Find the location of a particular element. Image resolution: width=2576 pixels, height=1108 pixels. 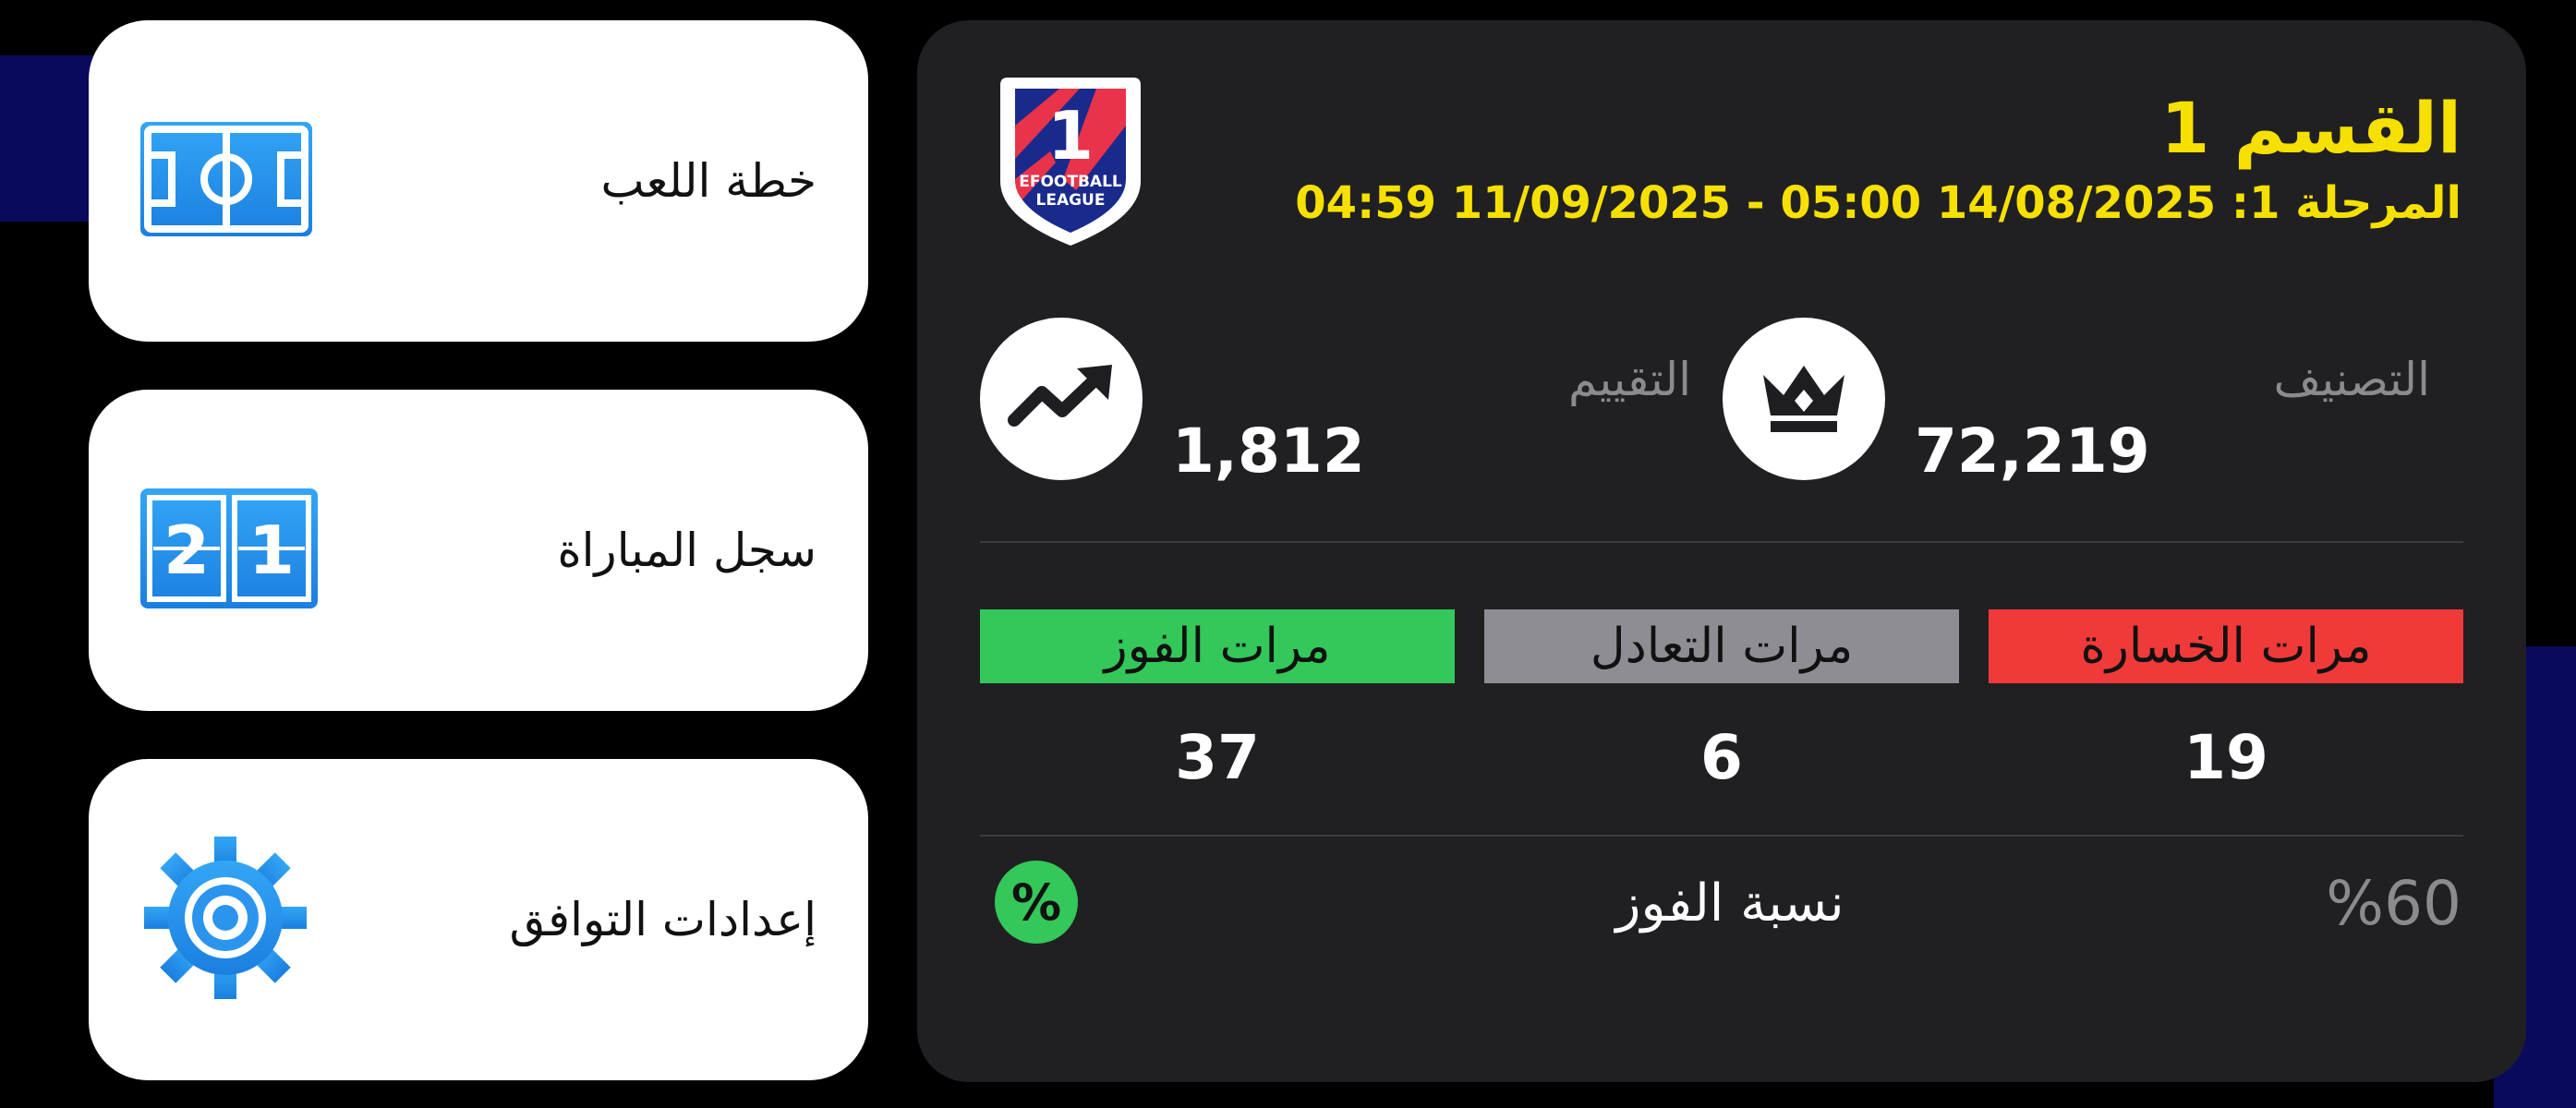

svg-text: EFOOTBALL is located at coordinates (1070, 182).